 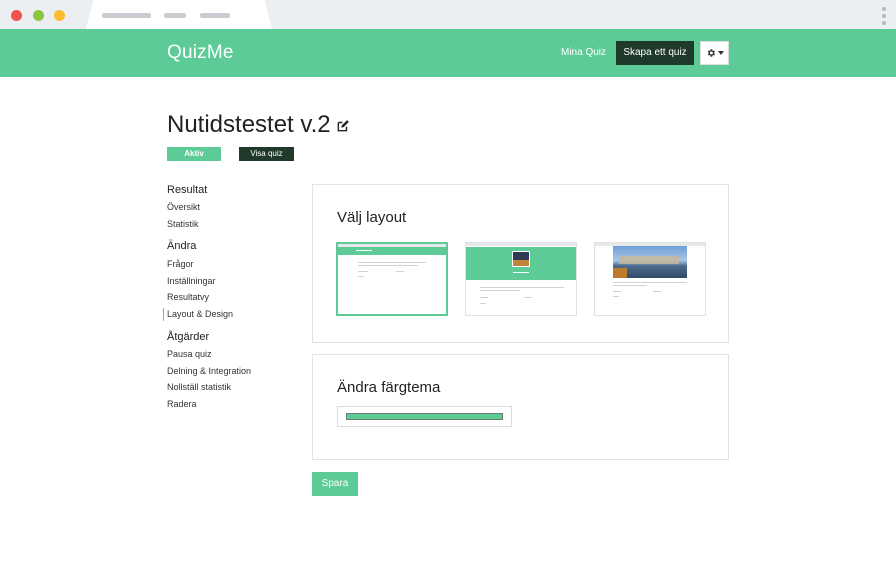 I want to click on sidebar-item-sharing-integration: Delning & Integration, so click(x=209, y=371).